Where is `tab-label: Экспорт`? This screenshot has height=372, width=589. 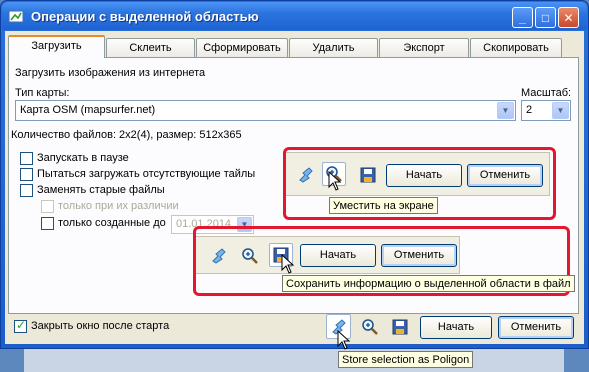 tab-label: Экспорт is located at coordinates (424, 48).